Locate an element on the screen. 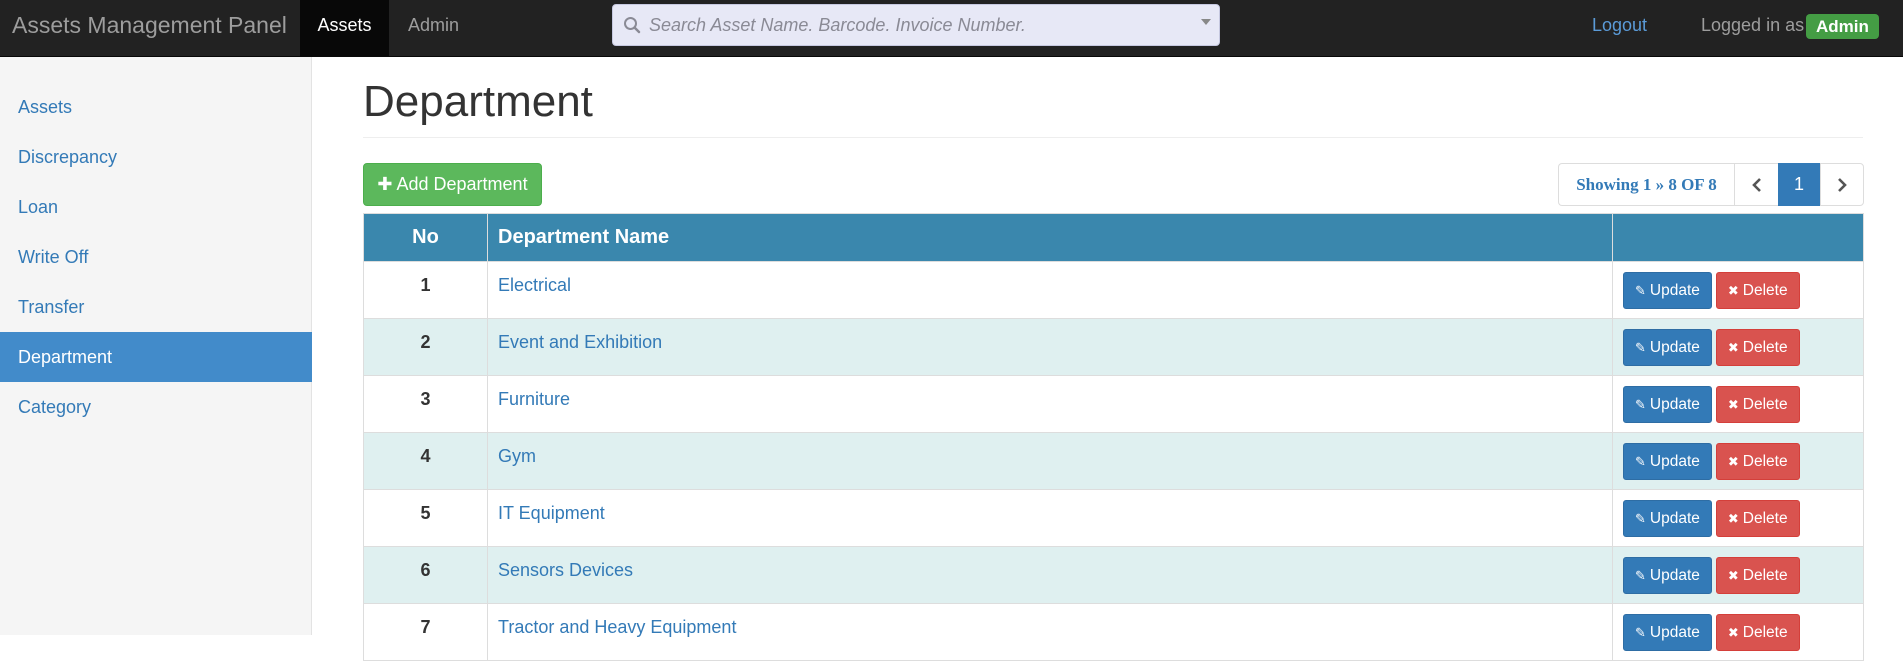  table-row: 5 IT Equipment ✎ Update ✖ Delete is located at coordinates (1113, 518).